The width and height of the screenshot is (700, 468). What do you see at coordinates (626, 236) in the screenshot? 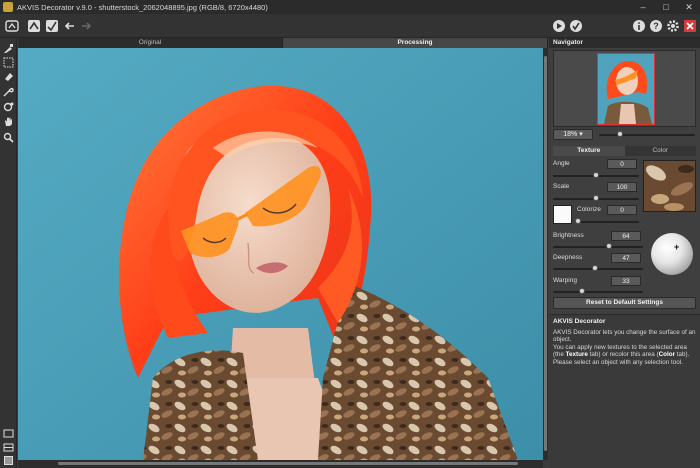
I see `brightness-value-field: 64` at bounding box center [626, 236].